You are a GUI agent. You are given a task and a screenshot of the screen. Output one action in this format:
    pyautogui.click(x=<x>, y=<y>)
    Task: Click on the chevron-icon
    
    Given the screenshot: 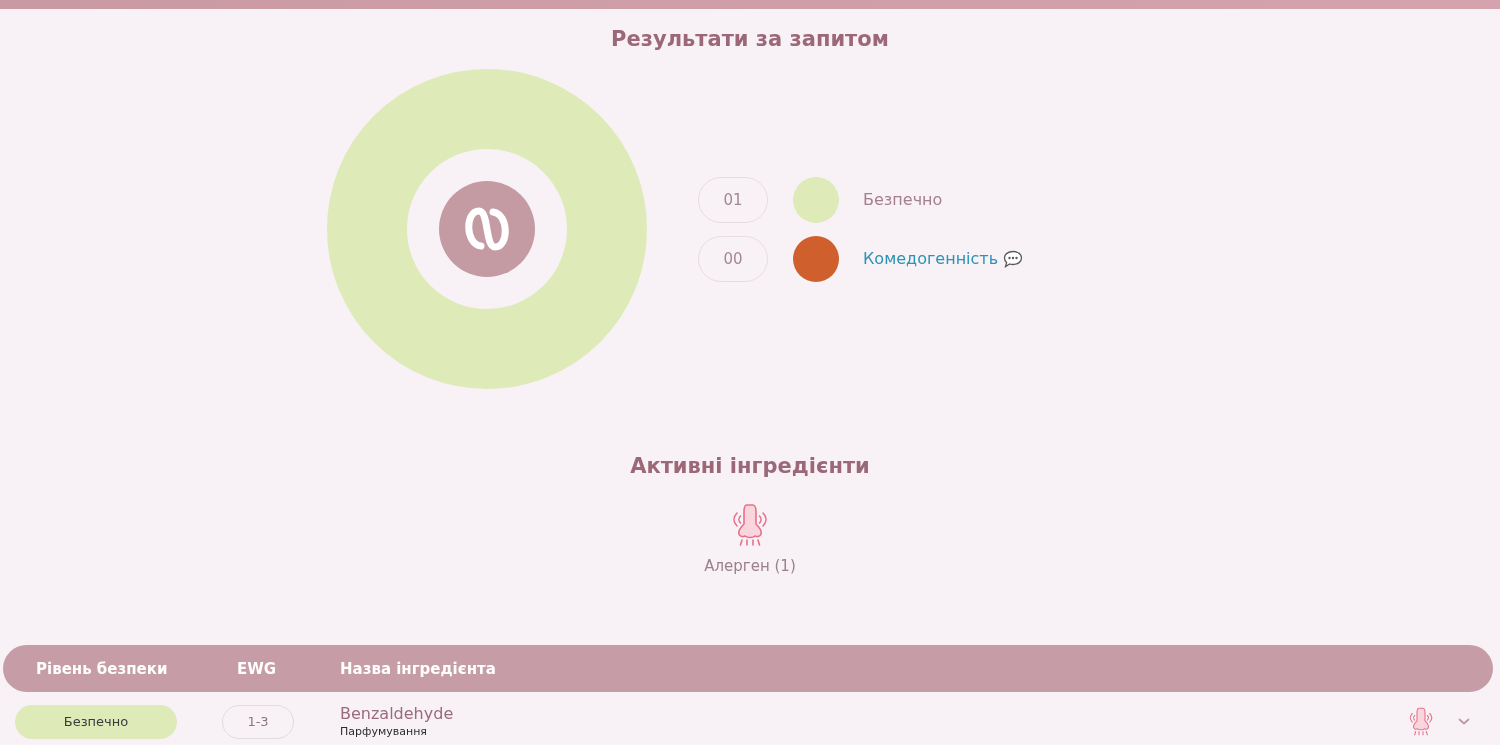 What is the action you would take?
    pyautogui.click(x=1464, y=721)
    